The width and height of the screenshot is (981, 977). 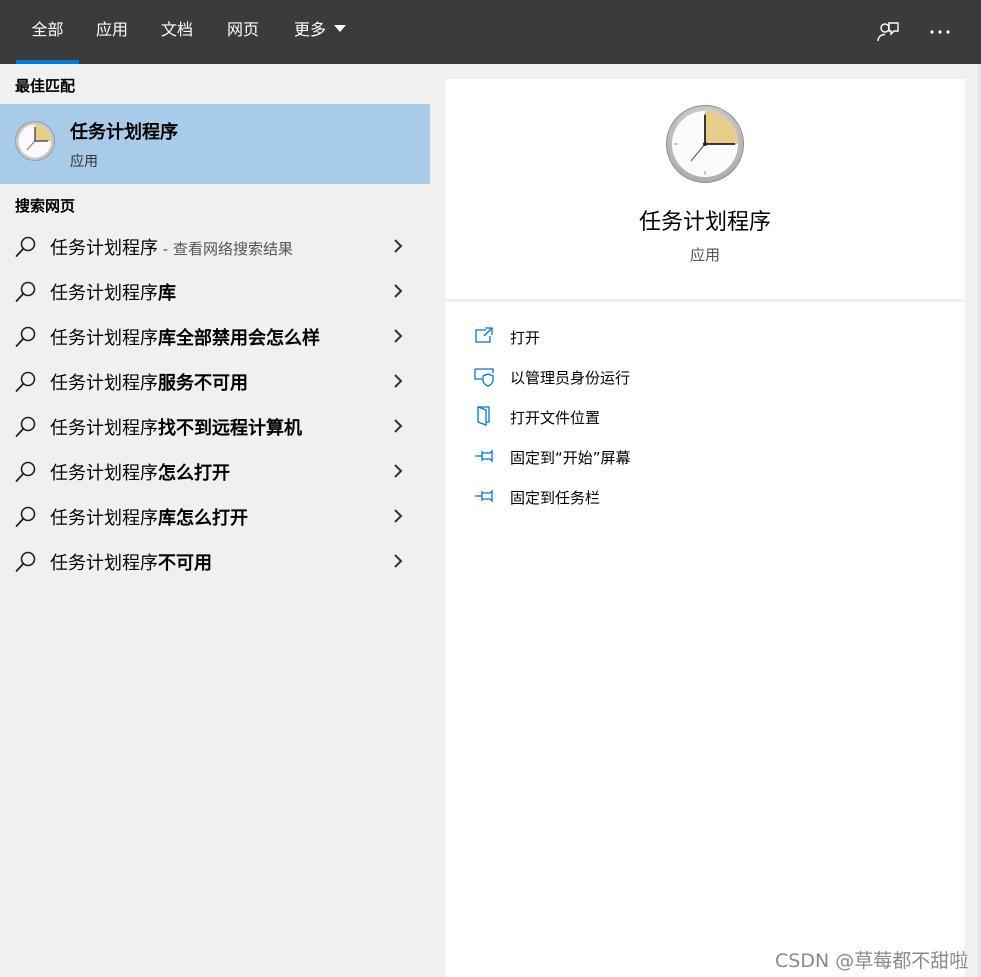 I want to click on best-match-type: 应用, so click(x=84, y=162).